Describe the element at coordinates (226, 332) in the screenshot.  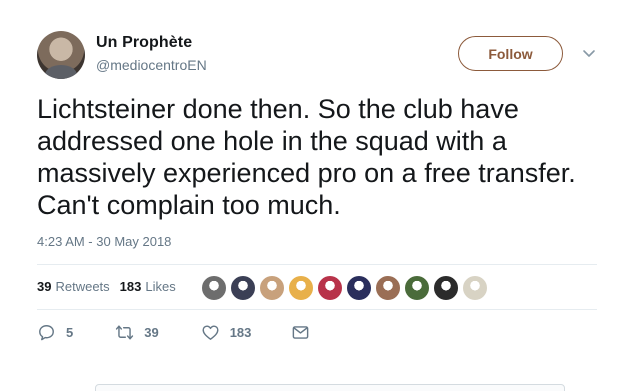
I see `like-button: 183` at that location.